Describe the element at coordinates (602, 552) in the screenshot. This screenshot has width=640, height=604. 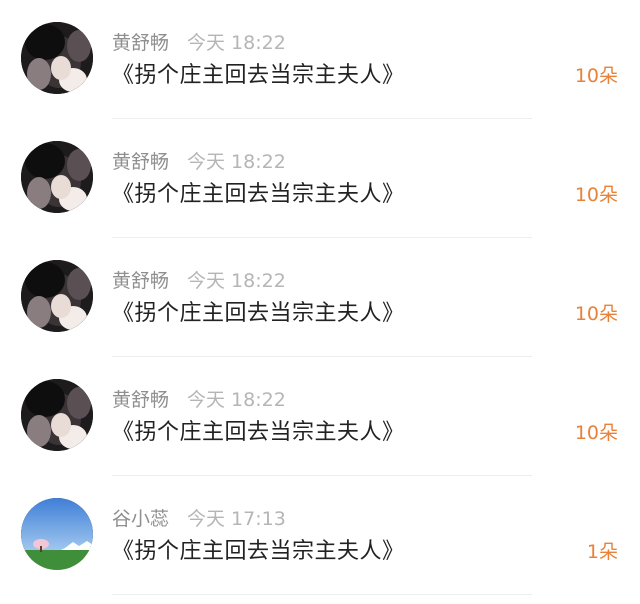
I see `gift-count: 1朵` at that location.